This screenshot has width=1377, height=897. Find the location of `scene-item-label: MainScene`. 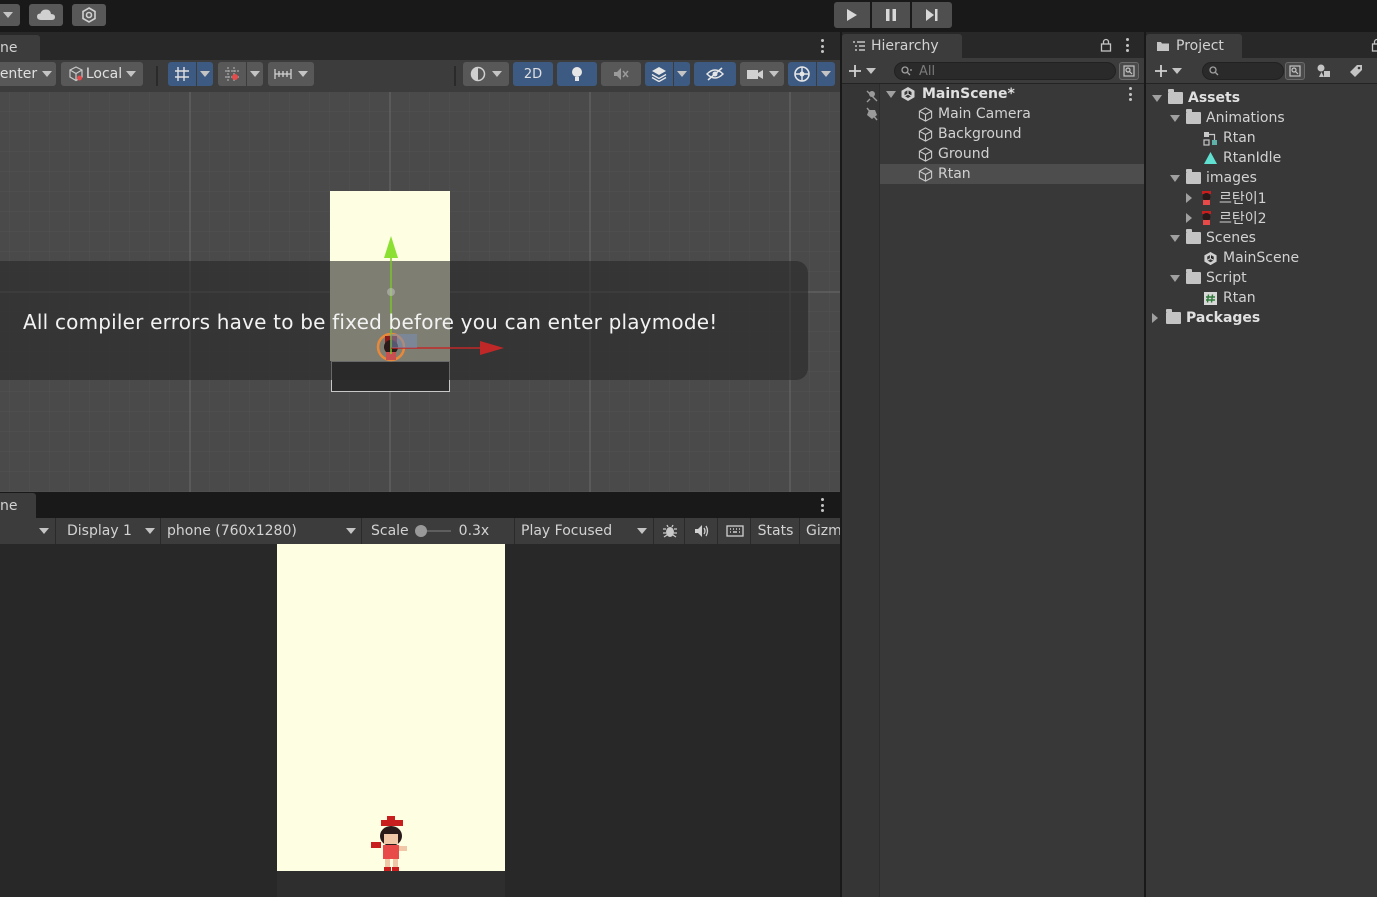

scene-item-label: MainScene is located at coordinates (1261, 258).